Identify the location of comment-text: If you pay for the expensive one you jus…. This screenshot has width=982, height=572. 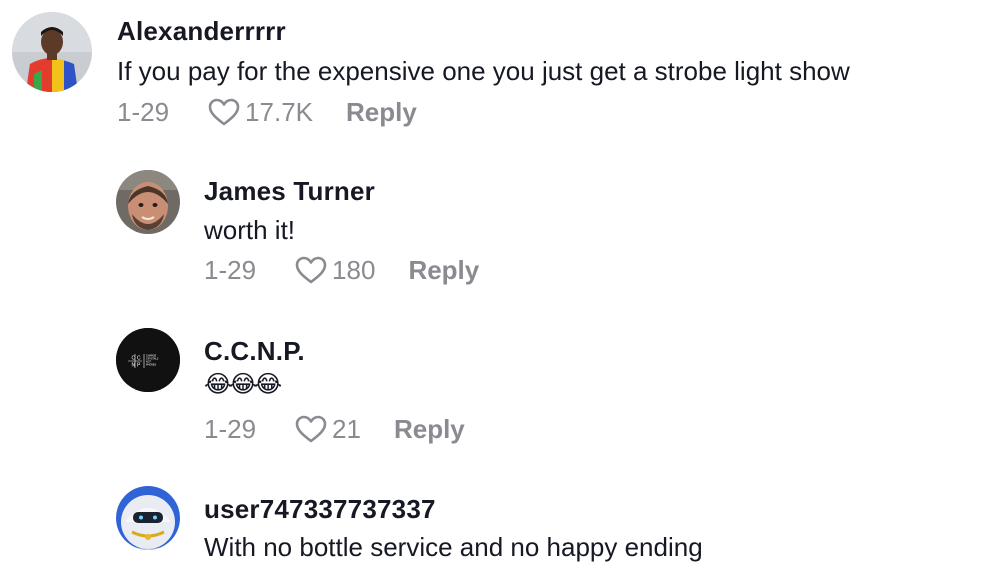
(483, 71).